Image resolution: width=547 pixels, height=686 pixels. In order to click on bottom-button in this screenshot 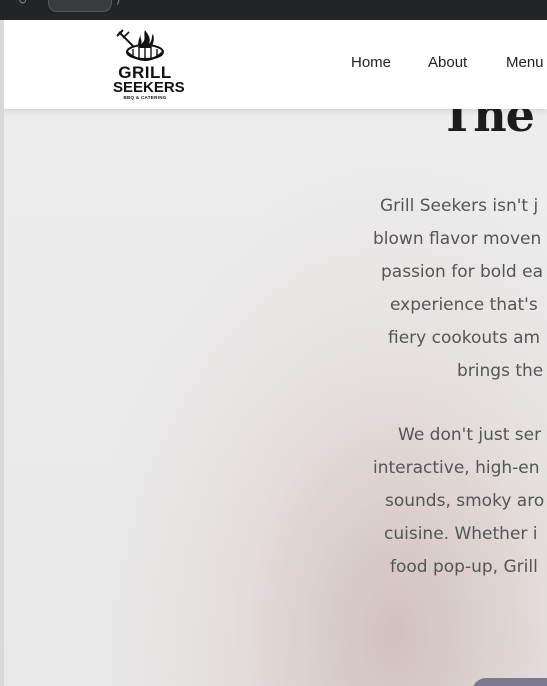, I will do `click(509, 682)`.